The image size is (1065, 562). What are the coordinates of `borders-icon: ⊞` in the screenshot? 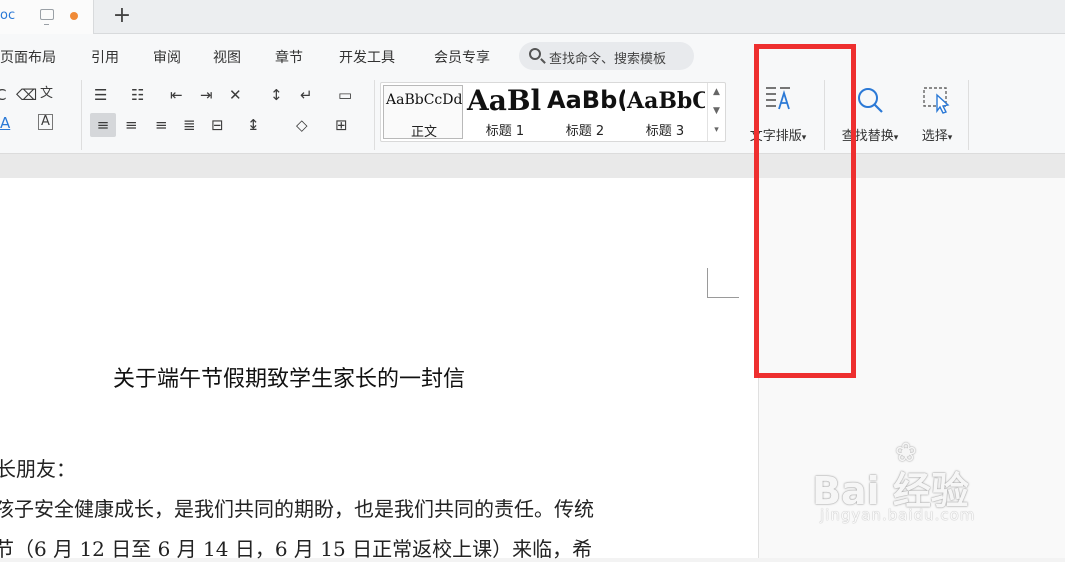 It's located at (341, 125).